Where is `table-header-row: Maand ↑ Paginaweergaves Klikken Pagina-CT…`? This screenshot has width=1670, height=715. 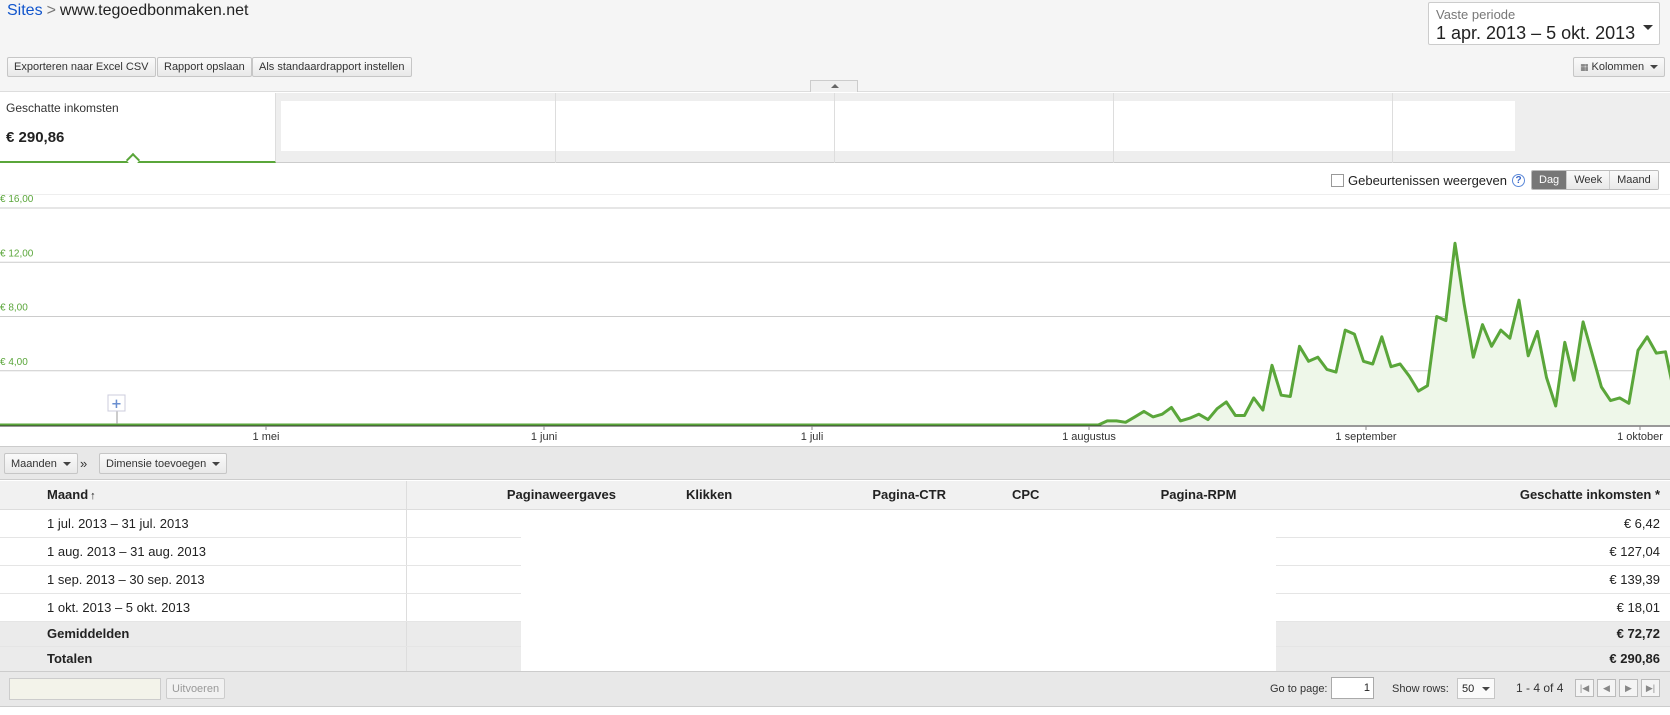 table-header-row: Maand ↑ Paginaweergaves Klikken Pagina-CT… is located at coordinates (835, 495).